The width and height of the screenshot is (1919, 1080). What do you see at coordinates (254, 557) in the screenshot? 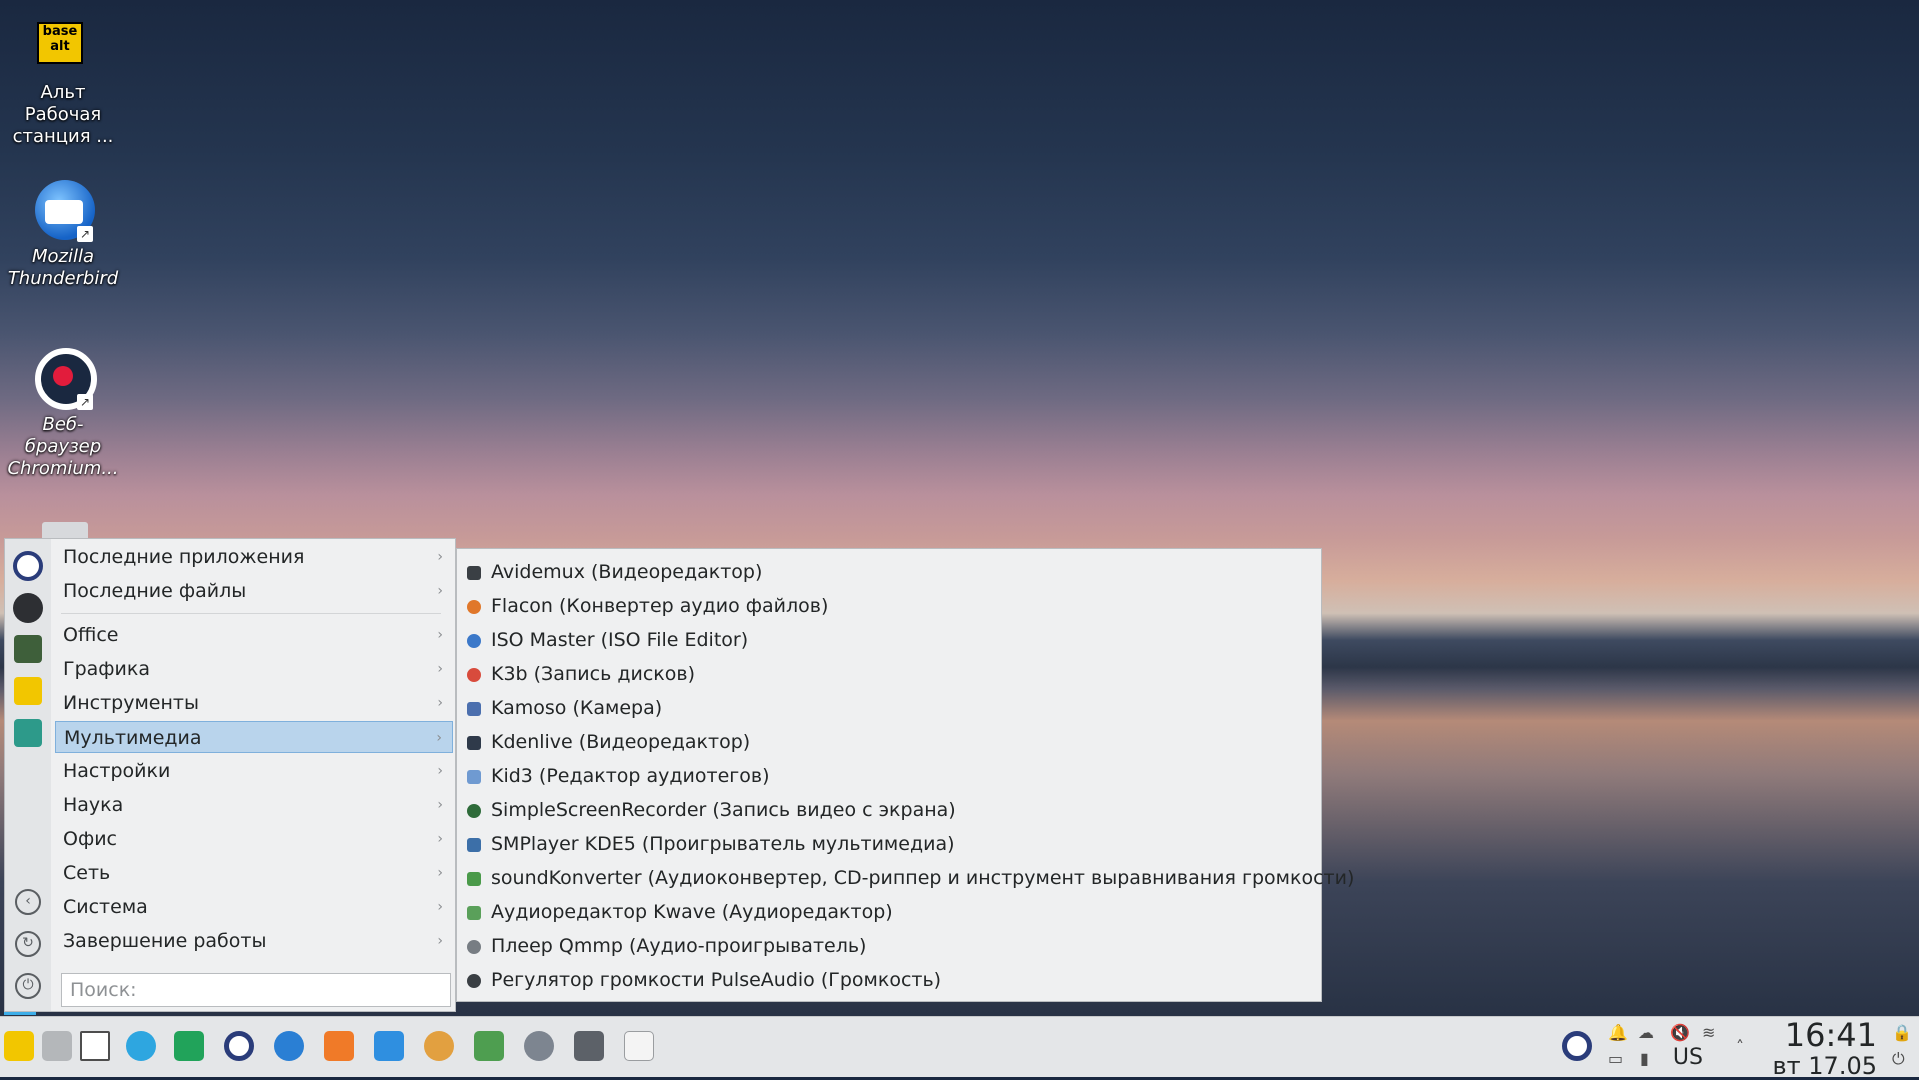
I see `menu-item-recent-apps: Последние приложения ›` at bounding box center [254, 557].